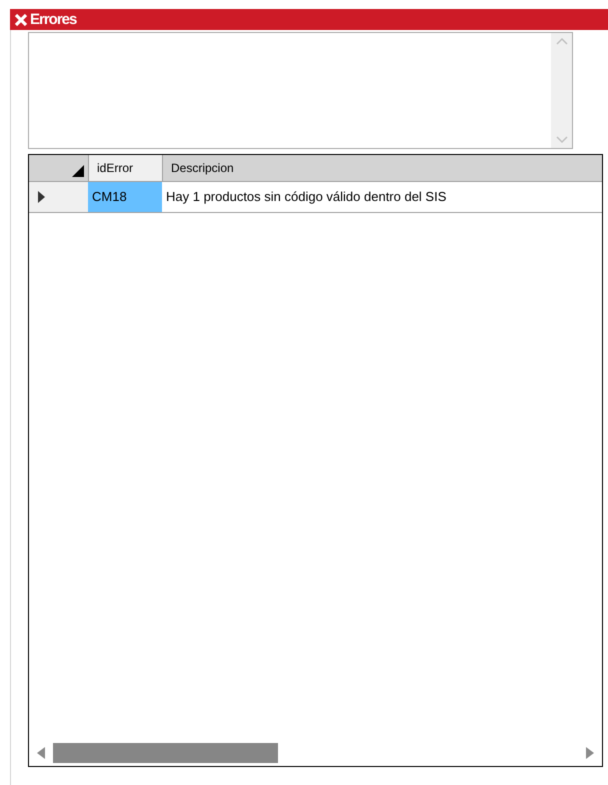 Image resolution: width=608 pixels, height=785 pixels. What do you see at coordinates (165, 753) in the screenshot?
I see `scrollbar-thumb` at bounding box center [165, 753].